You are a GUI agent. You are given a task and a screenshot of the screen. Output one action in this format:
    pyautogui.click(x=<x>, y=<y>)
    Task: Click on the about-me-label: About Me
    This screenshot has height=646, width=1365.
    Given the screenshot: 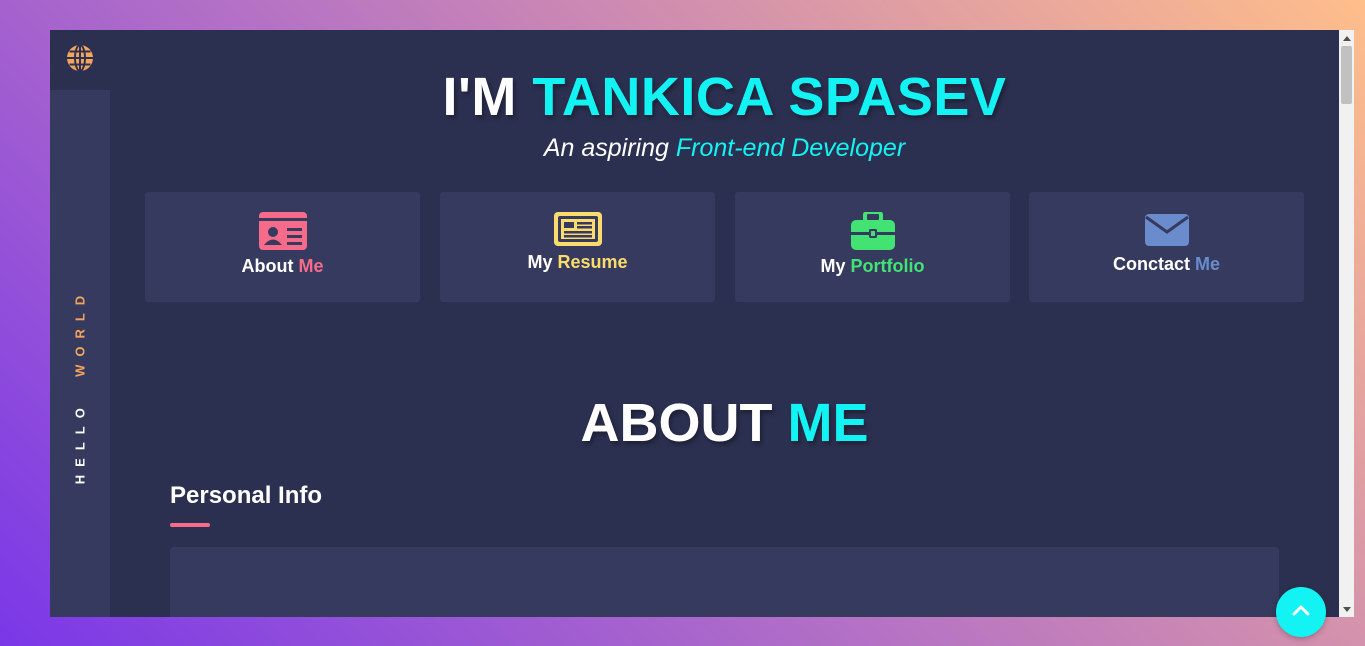 What is the action you would take?
    pyautogui.click(x=282, y=266)
    